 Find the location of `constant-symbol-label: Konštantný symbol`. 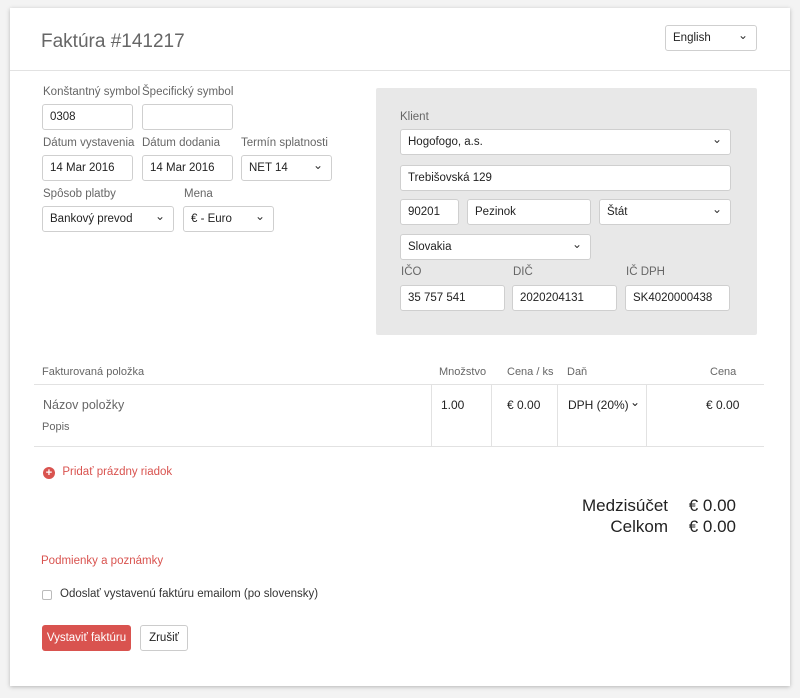

constant-symbol-label: Konštantný symbol is located at coordinates (92, 92).